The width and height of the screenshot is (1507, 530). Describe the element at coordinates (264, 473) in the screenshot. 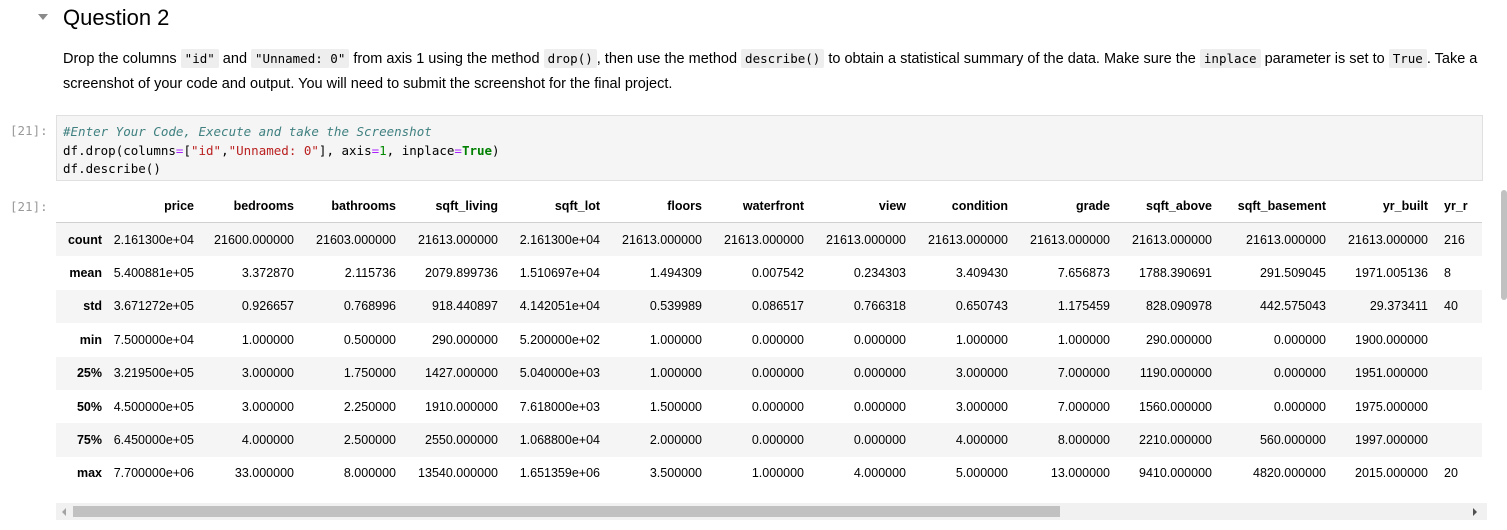

I see `table-cell: 33.000000` at that location.